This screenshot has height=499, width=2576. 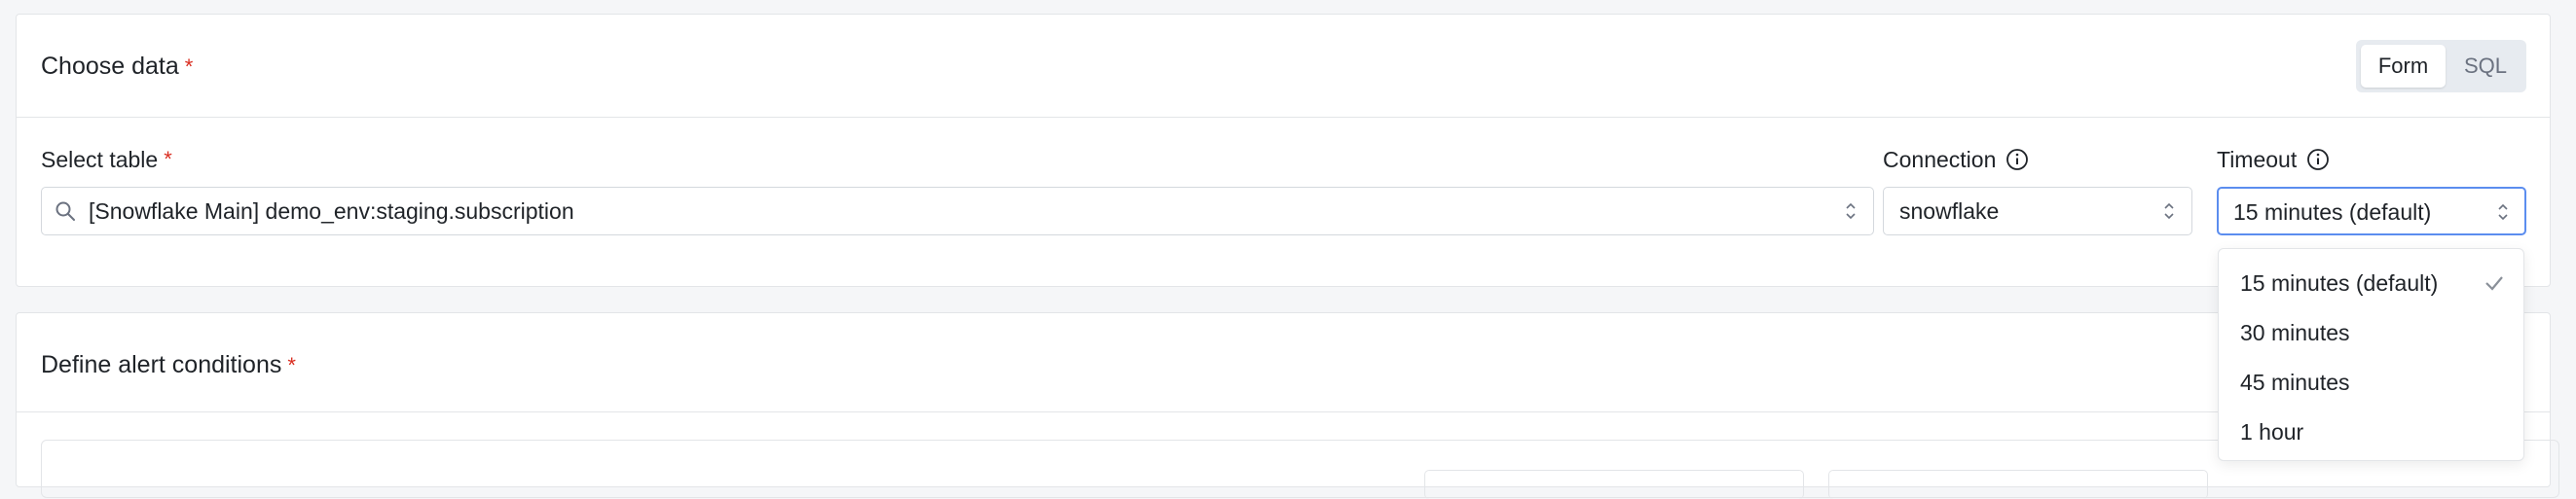 What do you see at coordinates (2371, 383) in the screenshot?
I see `timeout-option: 45 minutes` at bounding box center [2371, 383].